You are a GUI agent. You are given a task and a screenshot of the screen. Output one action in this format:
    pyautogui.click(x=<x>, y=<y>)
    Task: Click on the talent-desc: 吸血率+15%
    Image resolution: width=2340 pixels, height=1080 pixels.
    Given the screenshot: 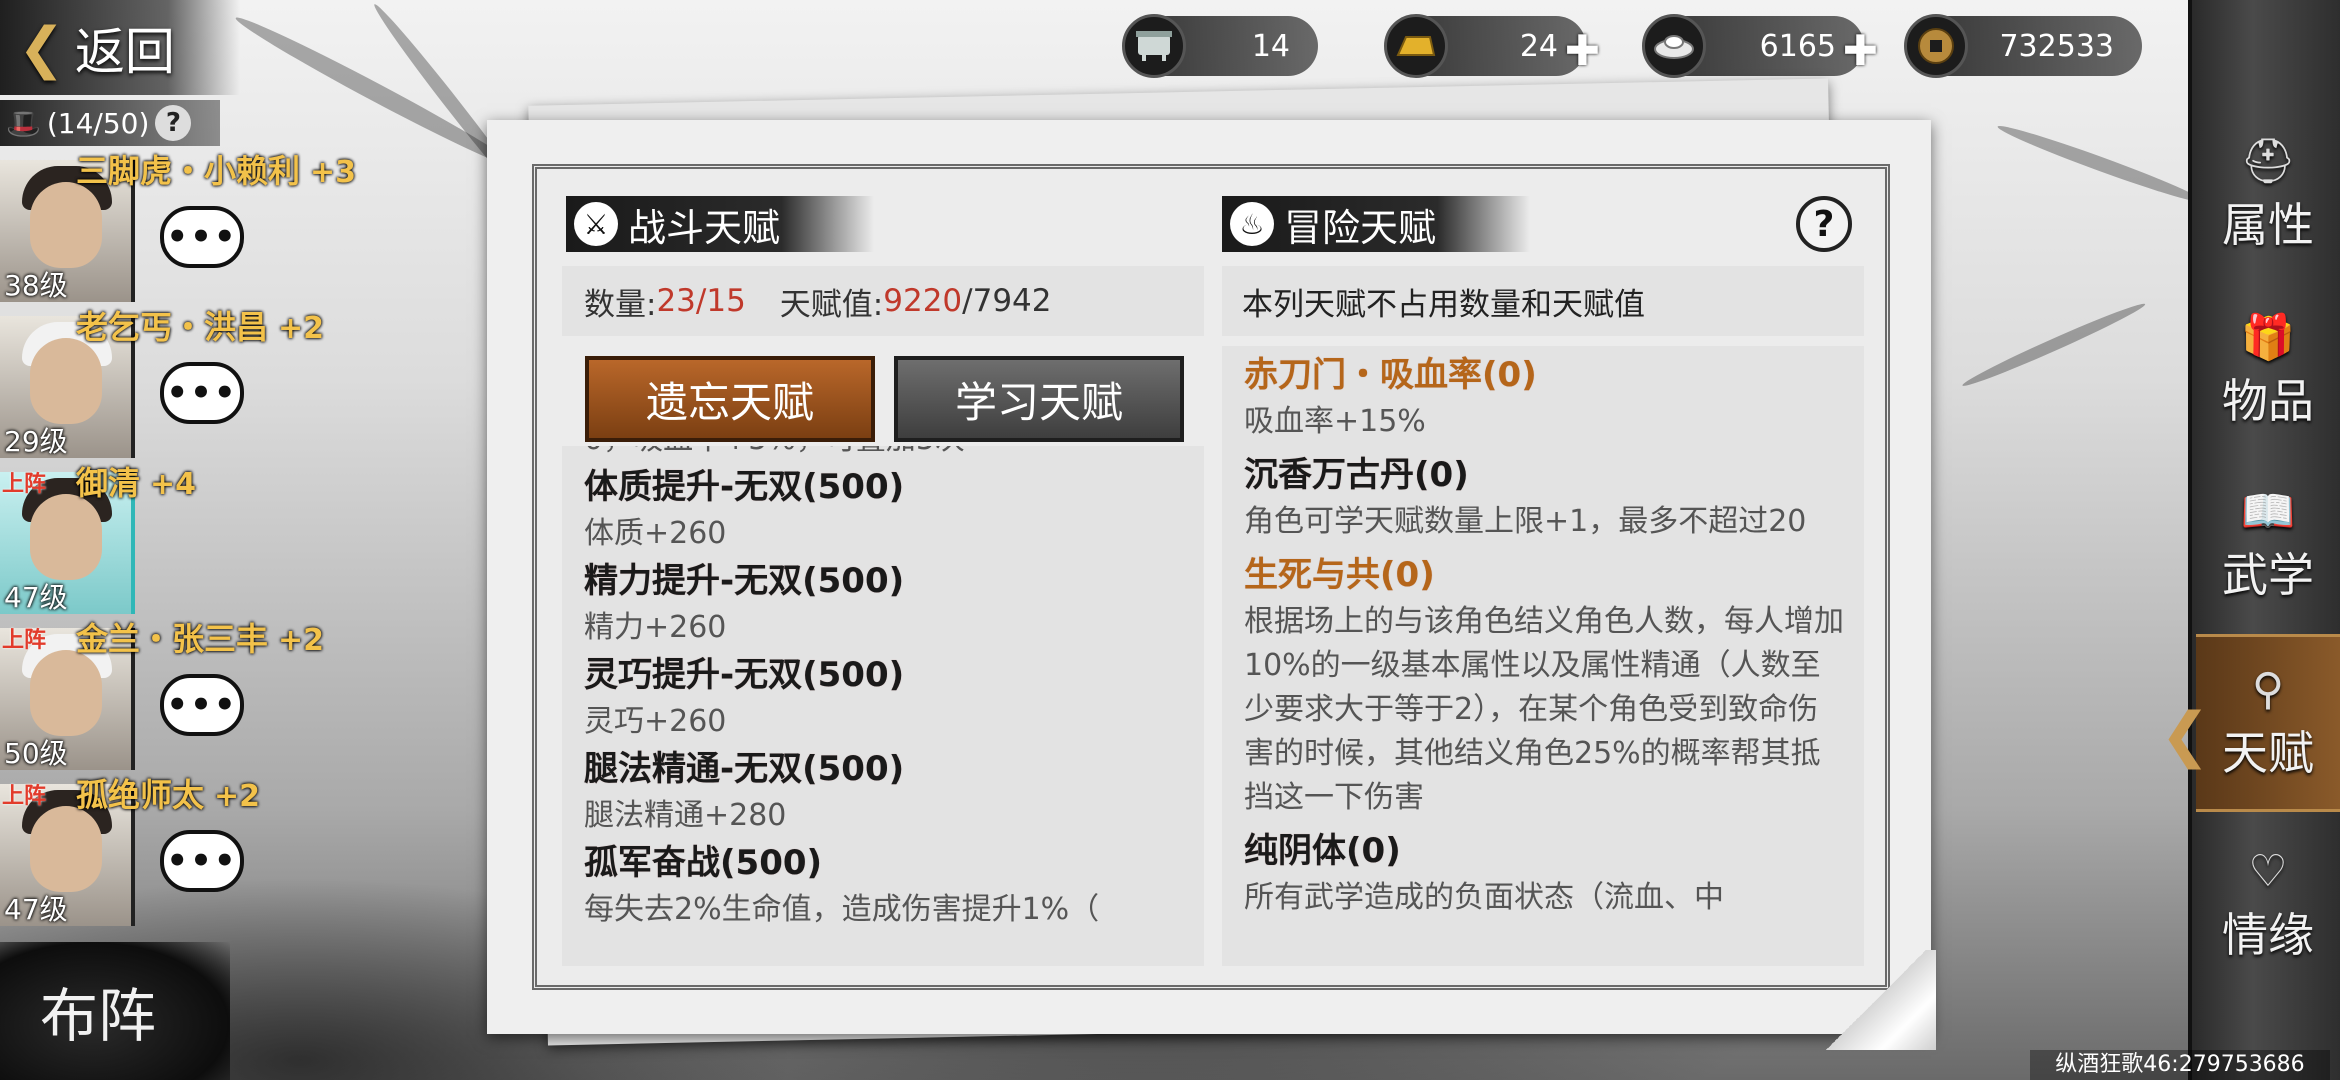 What is the action you would take?
    pyautogui.click(x=1335, y=421)
    